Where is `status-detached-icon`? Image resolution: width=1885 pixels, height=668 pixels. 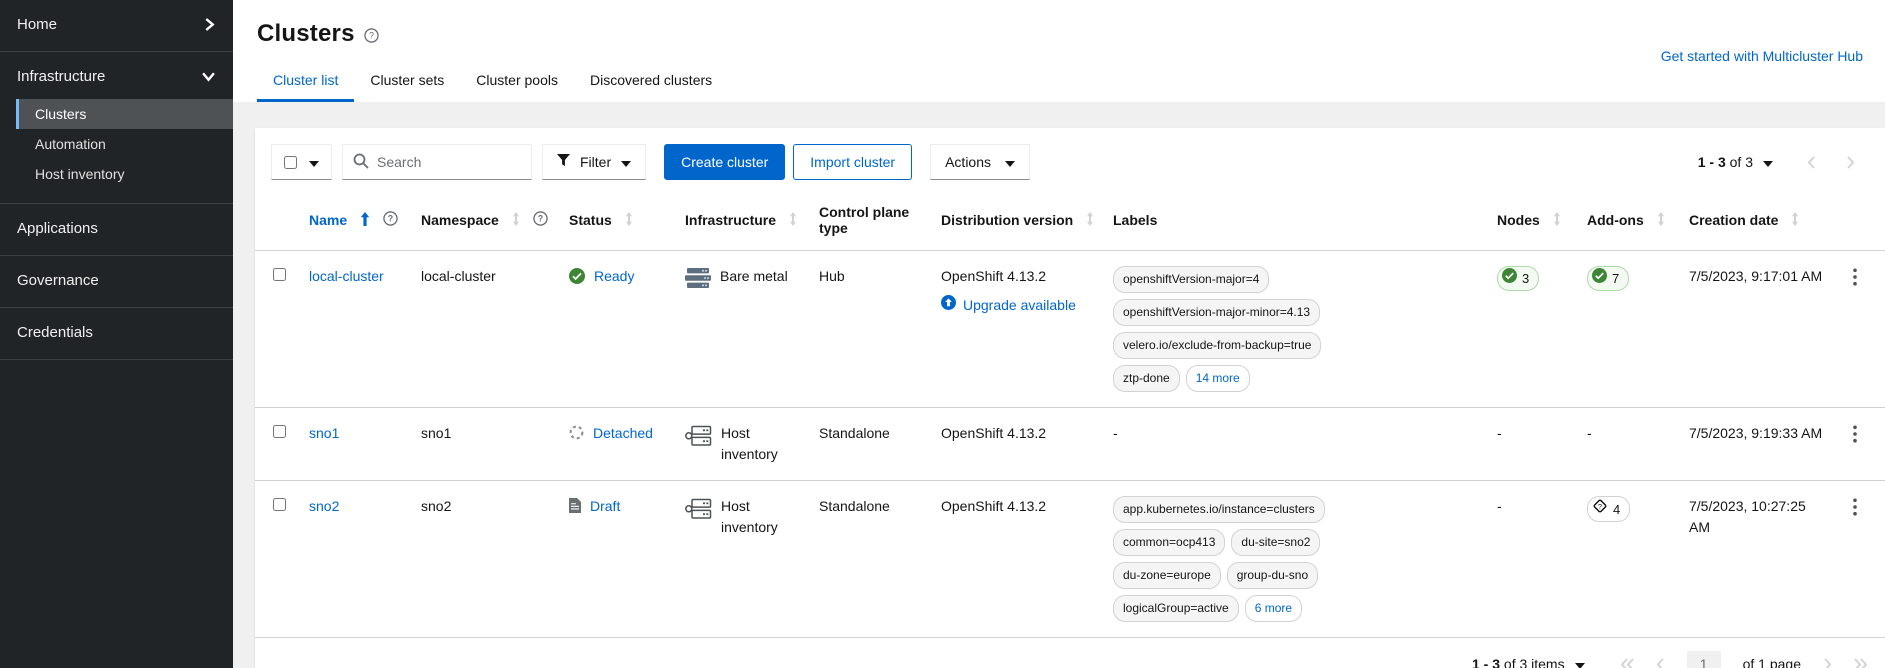 status-detached-icon is located at coordinates (576, 432).